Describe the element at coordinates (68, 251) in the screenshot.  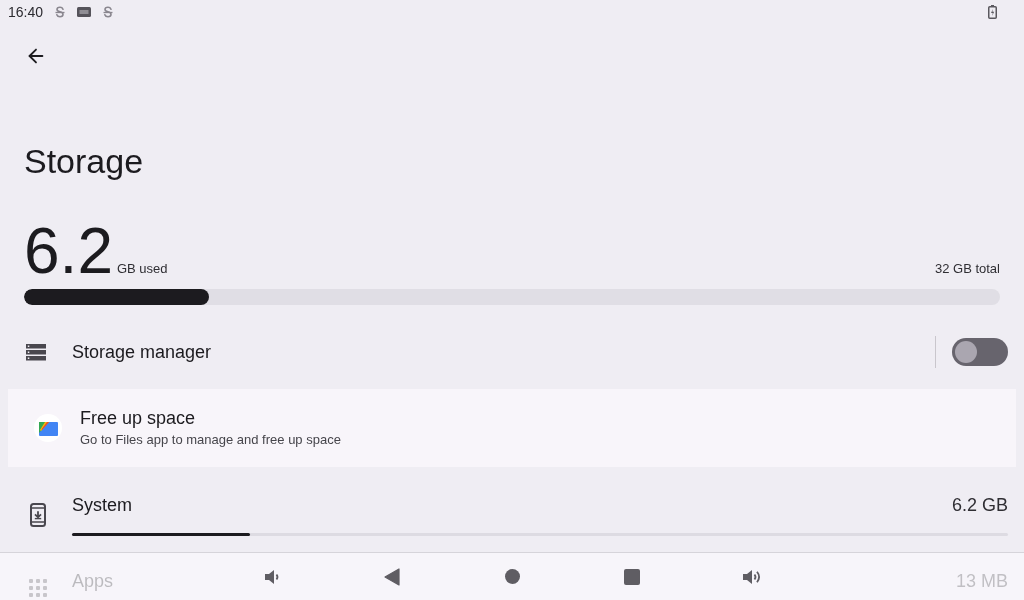
I see `used-amount: 6.2` at that location.